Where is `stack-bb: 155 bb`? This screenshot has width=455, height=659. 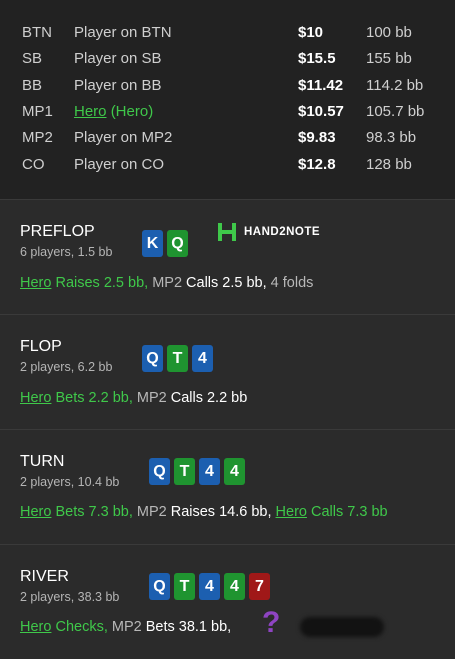 stack-bb: 155 bb is located at coordinates (389, 58).